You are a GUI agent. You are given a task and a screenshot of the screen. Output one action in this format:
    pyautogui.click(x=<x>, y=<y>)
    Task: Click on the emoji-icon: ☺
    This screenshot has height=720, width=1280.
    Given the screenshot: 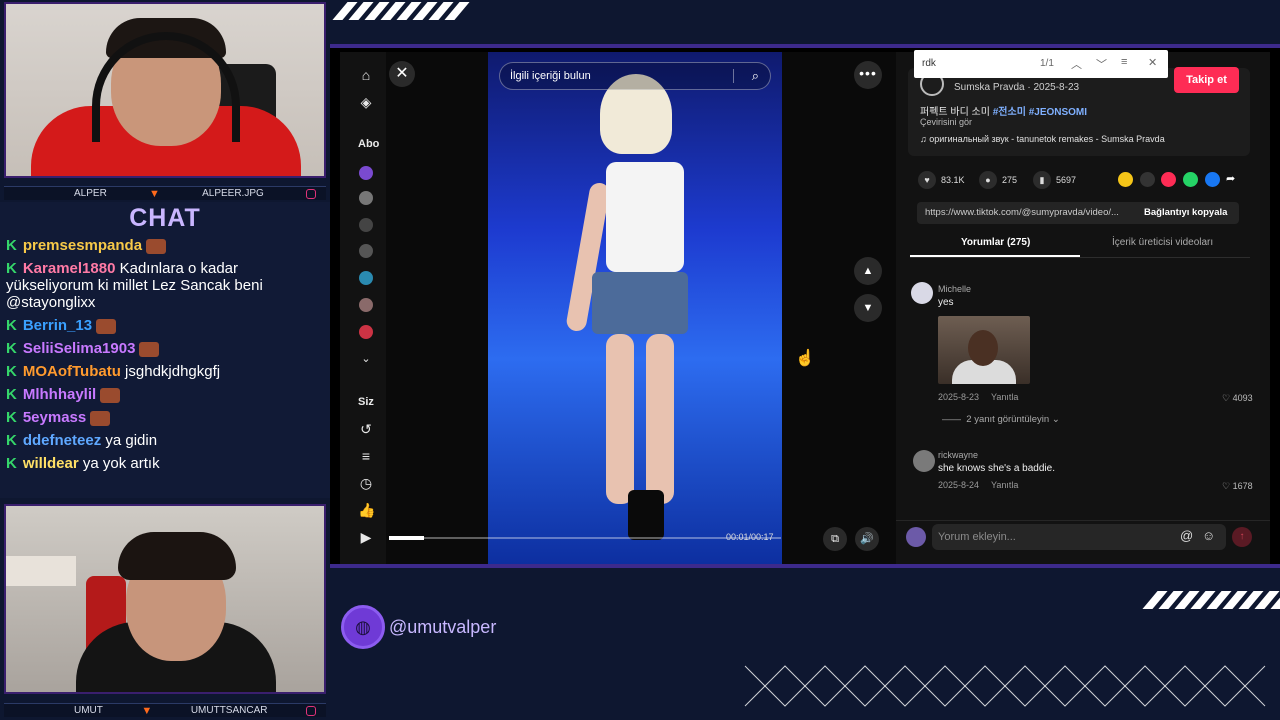 What is the action you would take?
    pyautogui.click(x=1208, y=535)
    